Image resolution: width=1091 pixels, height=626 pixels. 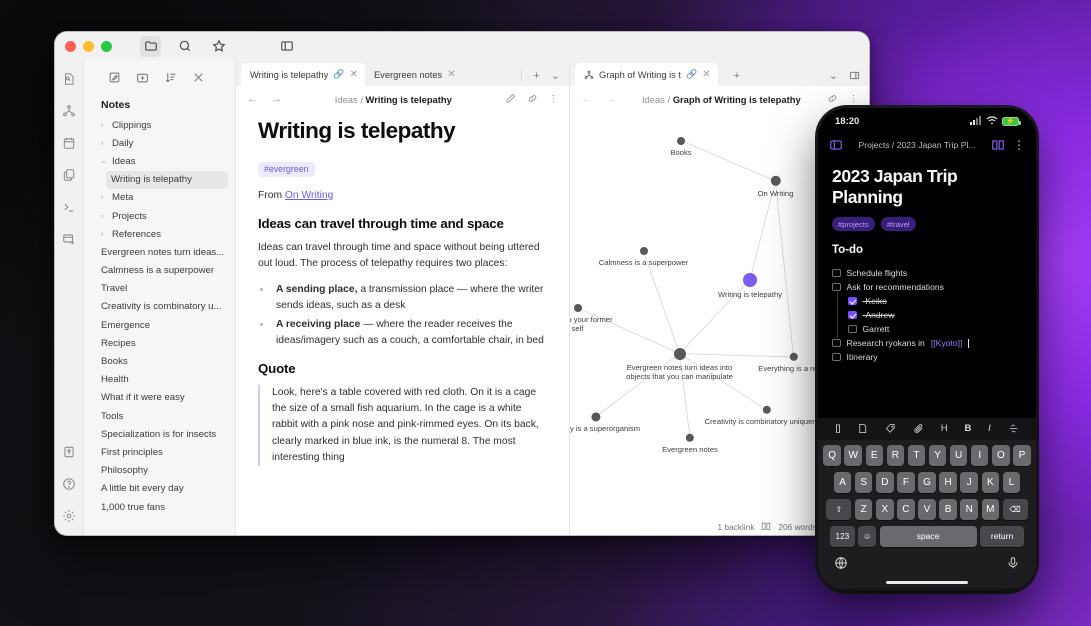 I want to click on collapse-icon, so click(x=198, y=80).